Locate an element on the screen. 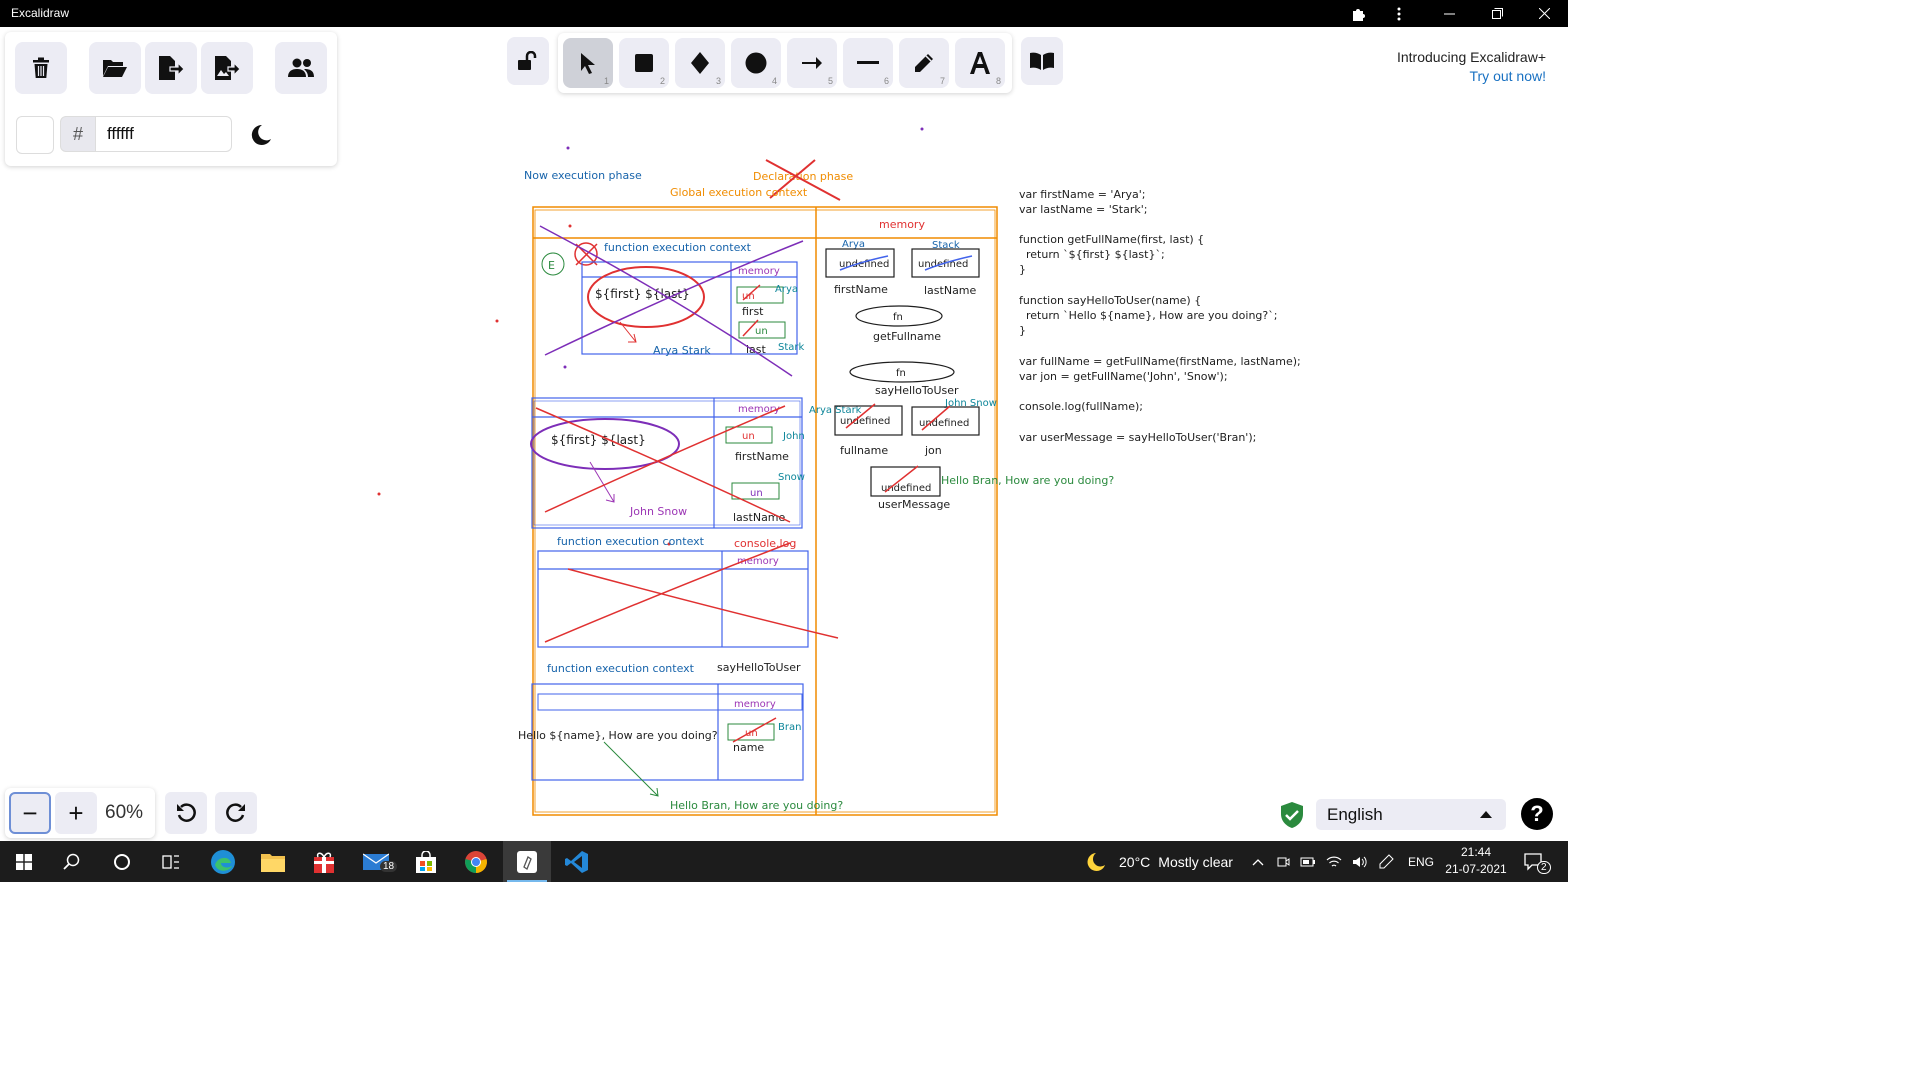 This screenshot has width=1920, height=1080. file-explorer-app is located at coordinates (273, 861).